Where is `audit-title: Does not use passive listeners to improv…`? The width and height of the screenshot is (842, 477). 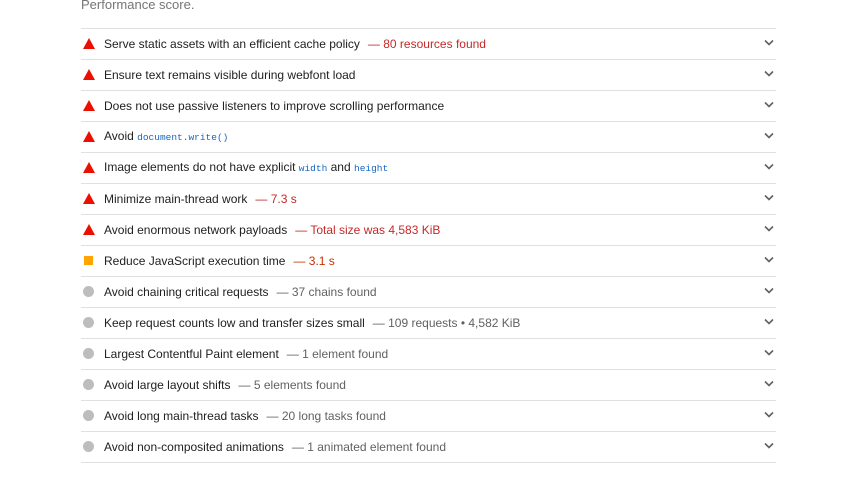 audit-title: Does not use passive listeners to improv… is located at coordinates (274, 106).